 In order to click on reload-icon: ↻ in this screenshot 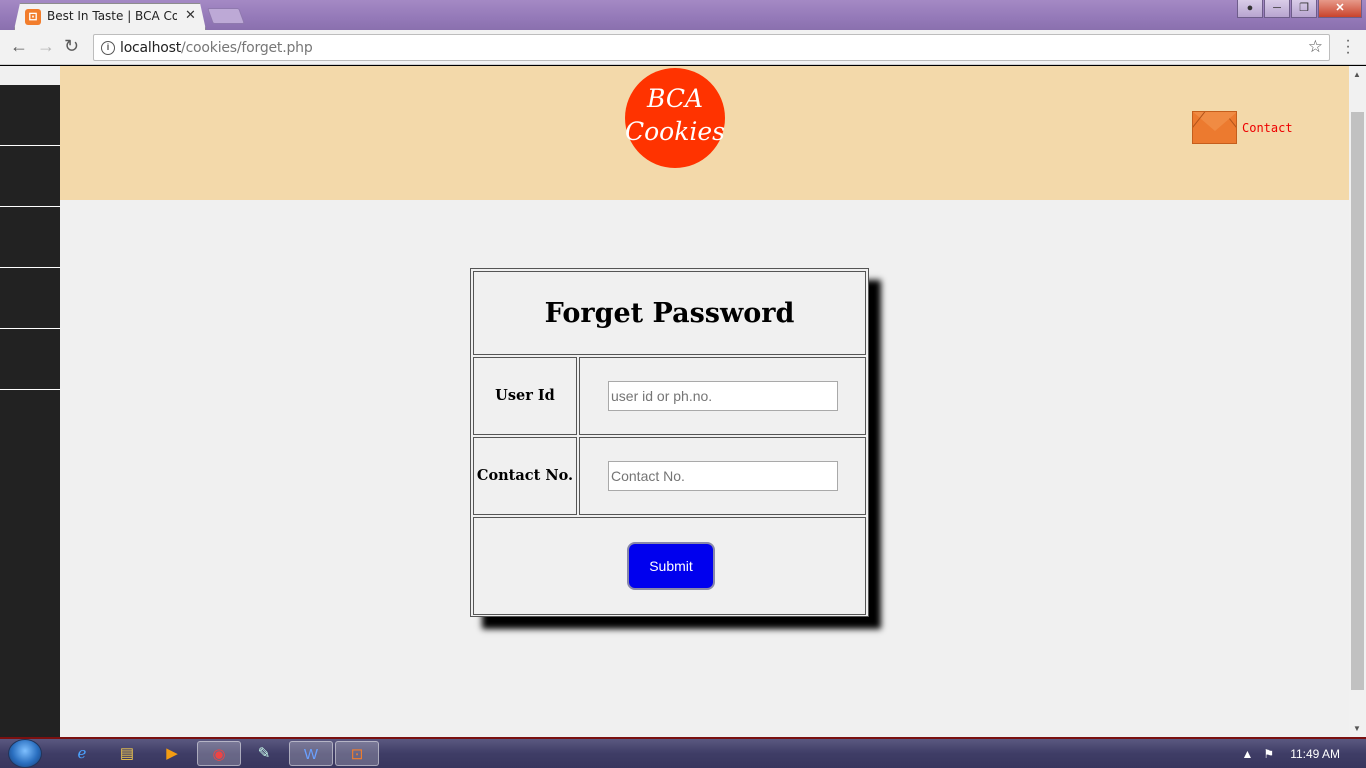, I will do `click(71, 46)`.